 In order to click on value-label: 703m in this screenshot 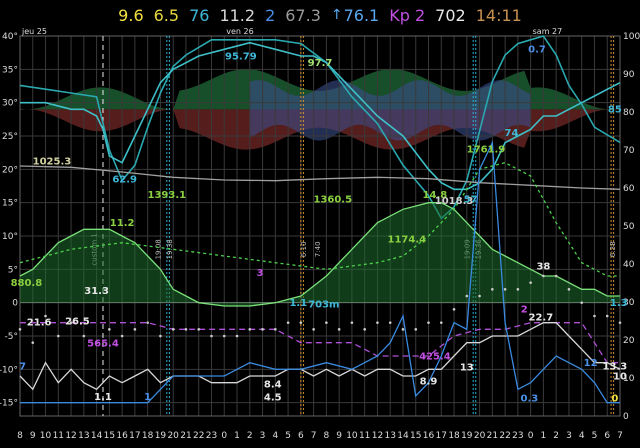, I will do `click(323, 304)`.